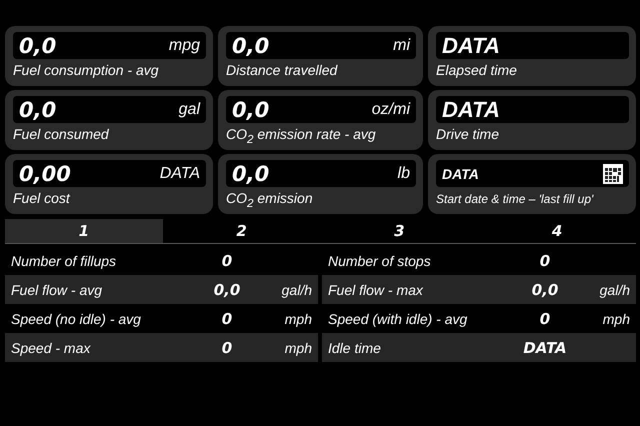  Describe the element at coordinates (76, 318) in the screenshot. I see `stat-label: Speed (no idle) - avg` at that location.